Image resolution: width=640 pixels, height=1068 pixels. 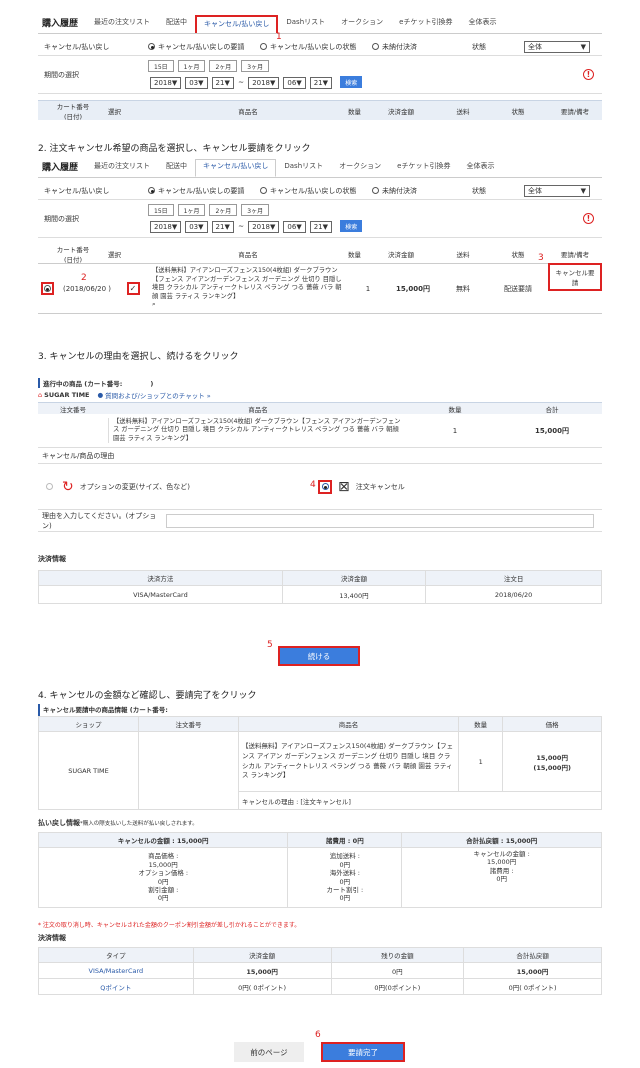 What do you see at coordinates (575, 276) in the screenshot?
I see `cancel-request-button: キャンセル要請` at bounding box center [575, 276].